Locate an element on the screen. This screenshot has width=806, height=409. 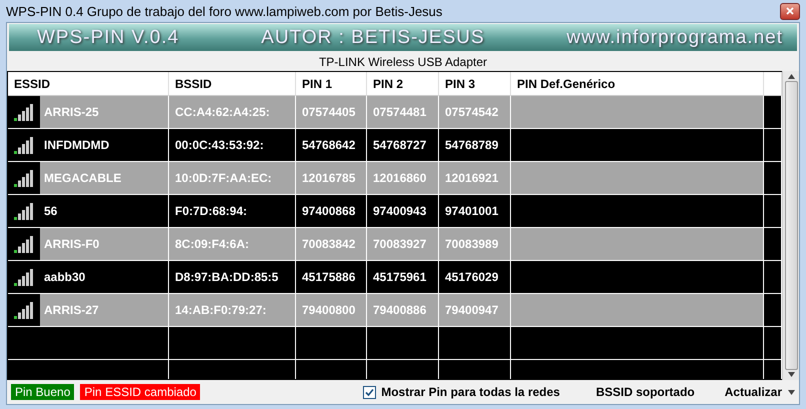
close-button is located at coordinates (790, 11).